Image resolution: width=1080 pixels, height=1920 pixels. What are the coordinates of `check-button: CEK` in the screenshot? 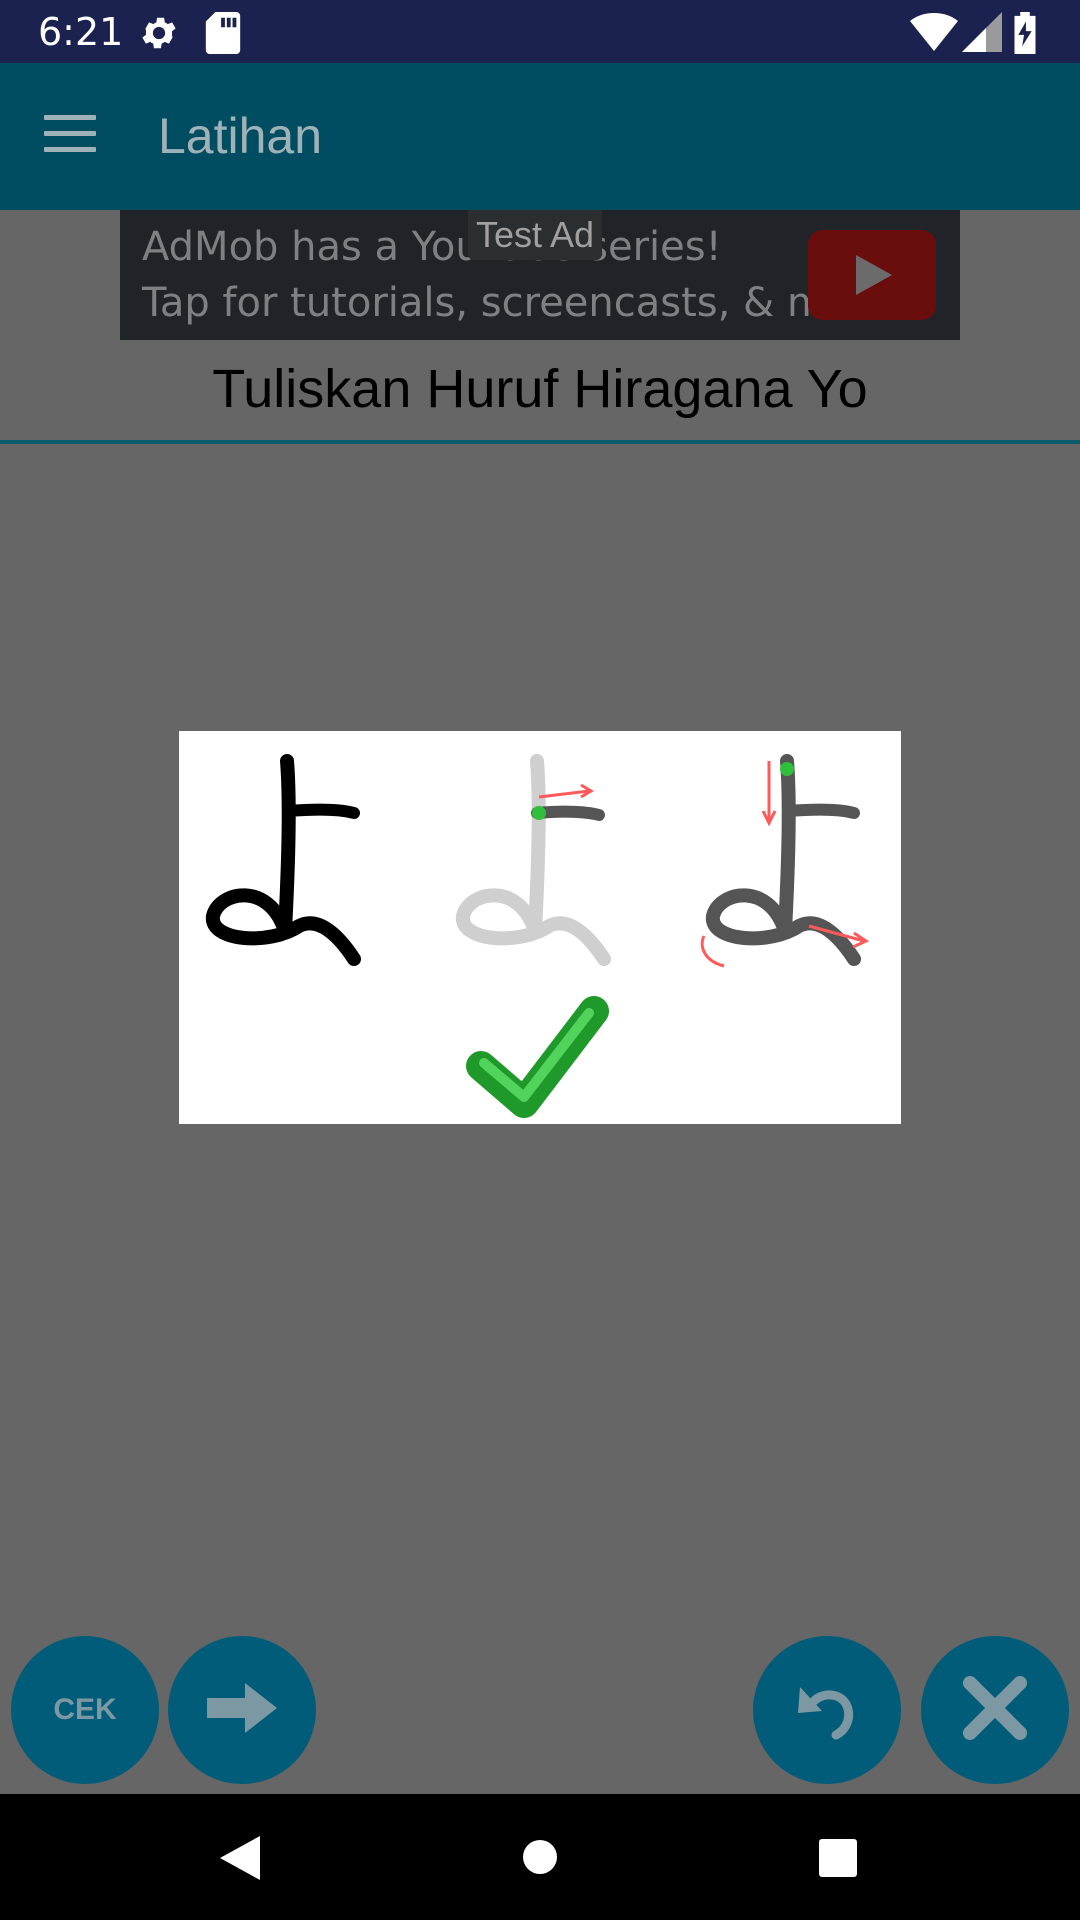 It's located at (85, 1710).